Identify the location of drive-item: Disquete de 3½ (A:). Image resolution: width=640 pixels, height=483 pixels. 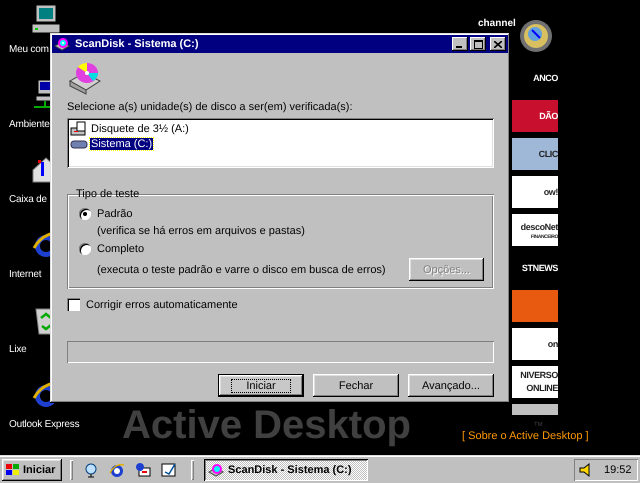
(140, 128).